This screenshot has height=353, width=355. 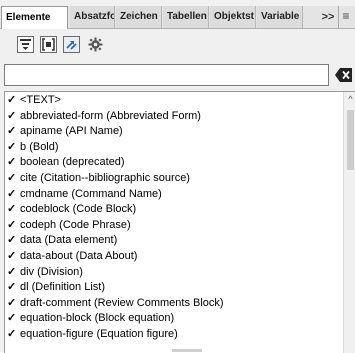 What do you see at coordinates (56, 318) in the screenshot?
I see `element-name: equation-block` at bounding box center [56, 318].